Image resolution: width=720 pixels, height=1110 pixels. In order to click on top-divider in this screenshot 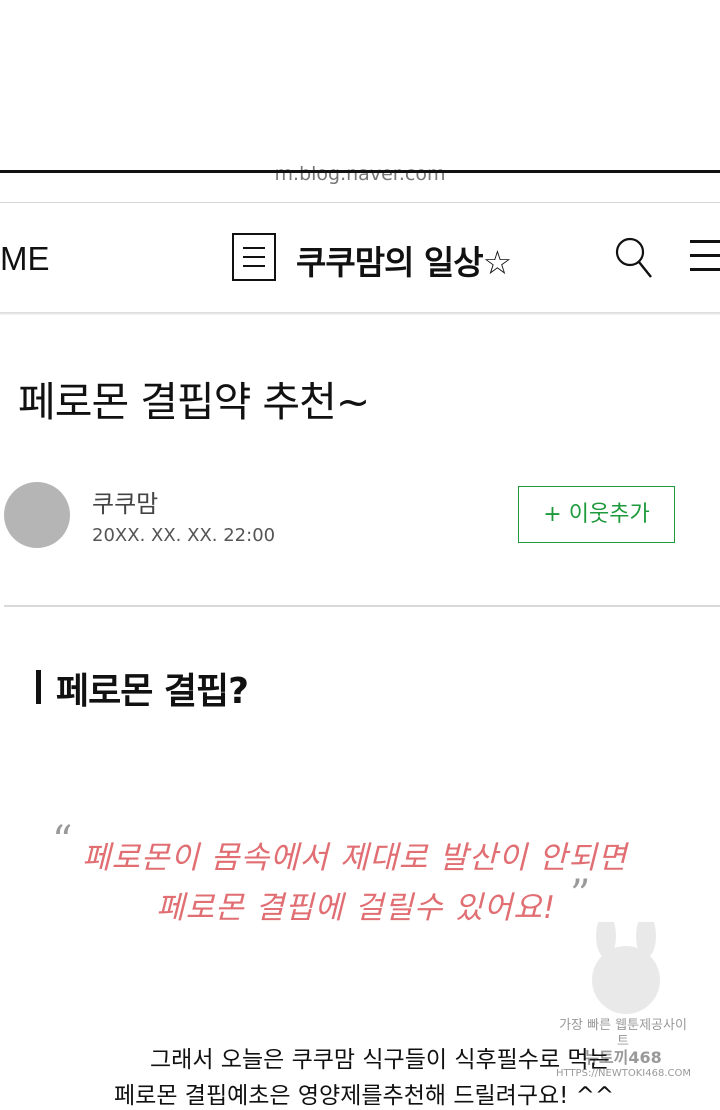, I will do `click(360, 171)`.